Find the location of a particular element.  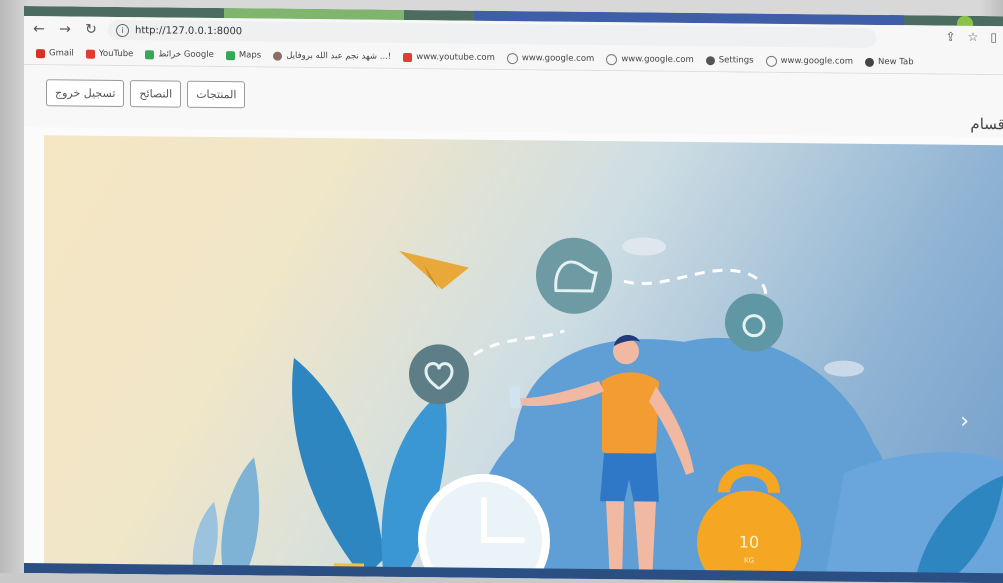

site-navbar: تسجيل خروج النصائح المنتجات أقسام is located at coordinates (513, 101).